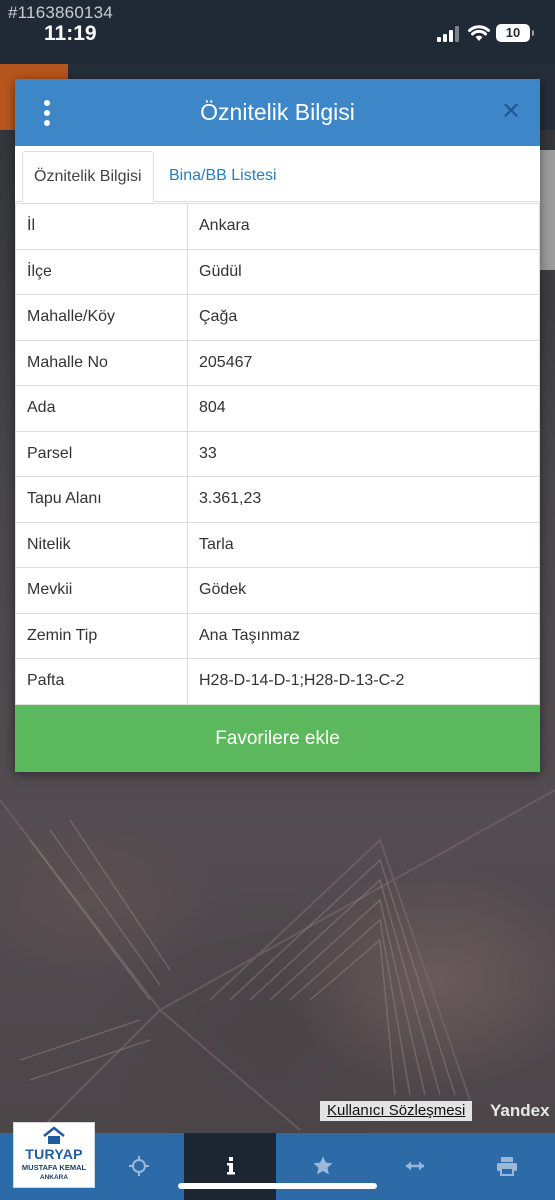 The height and width of the screenshot is (1200, 555). I want to click on map-provider-logo: Yandex, so click(520, 1110).